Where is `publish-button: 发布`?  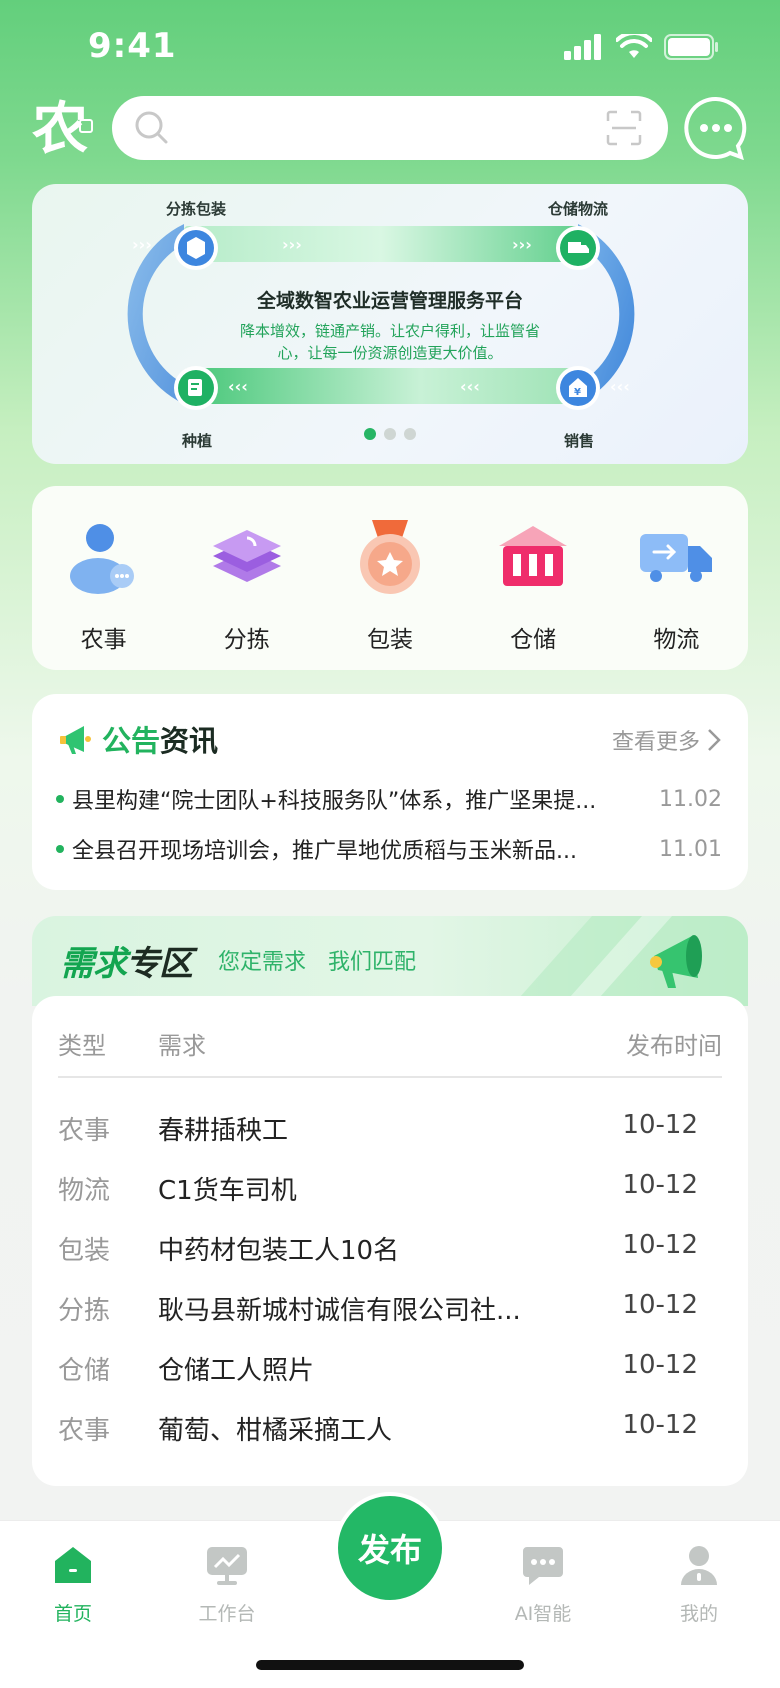
publish-button: 发布 is located at coordinates (390, 1548).